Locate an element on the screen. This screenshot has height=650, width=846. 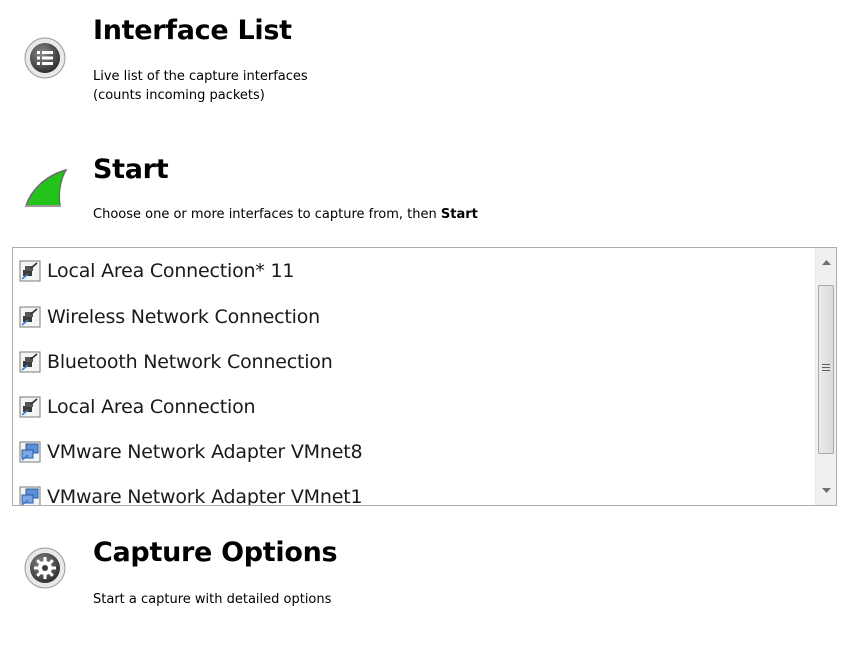
interface-label: Local Area Connection is located at coordinates (151, 406).